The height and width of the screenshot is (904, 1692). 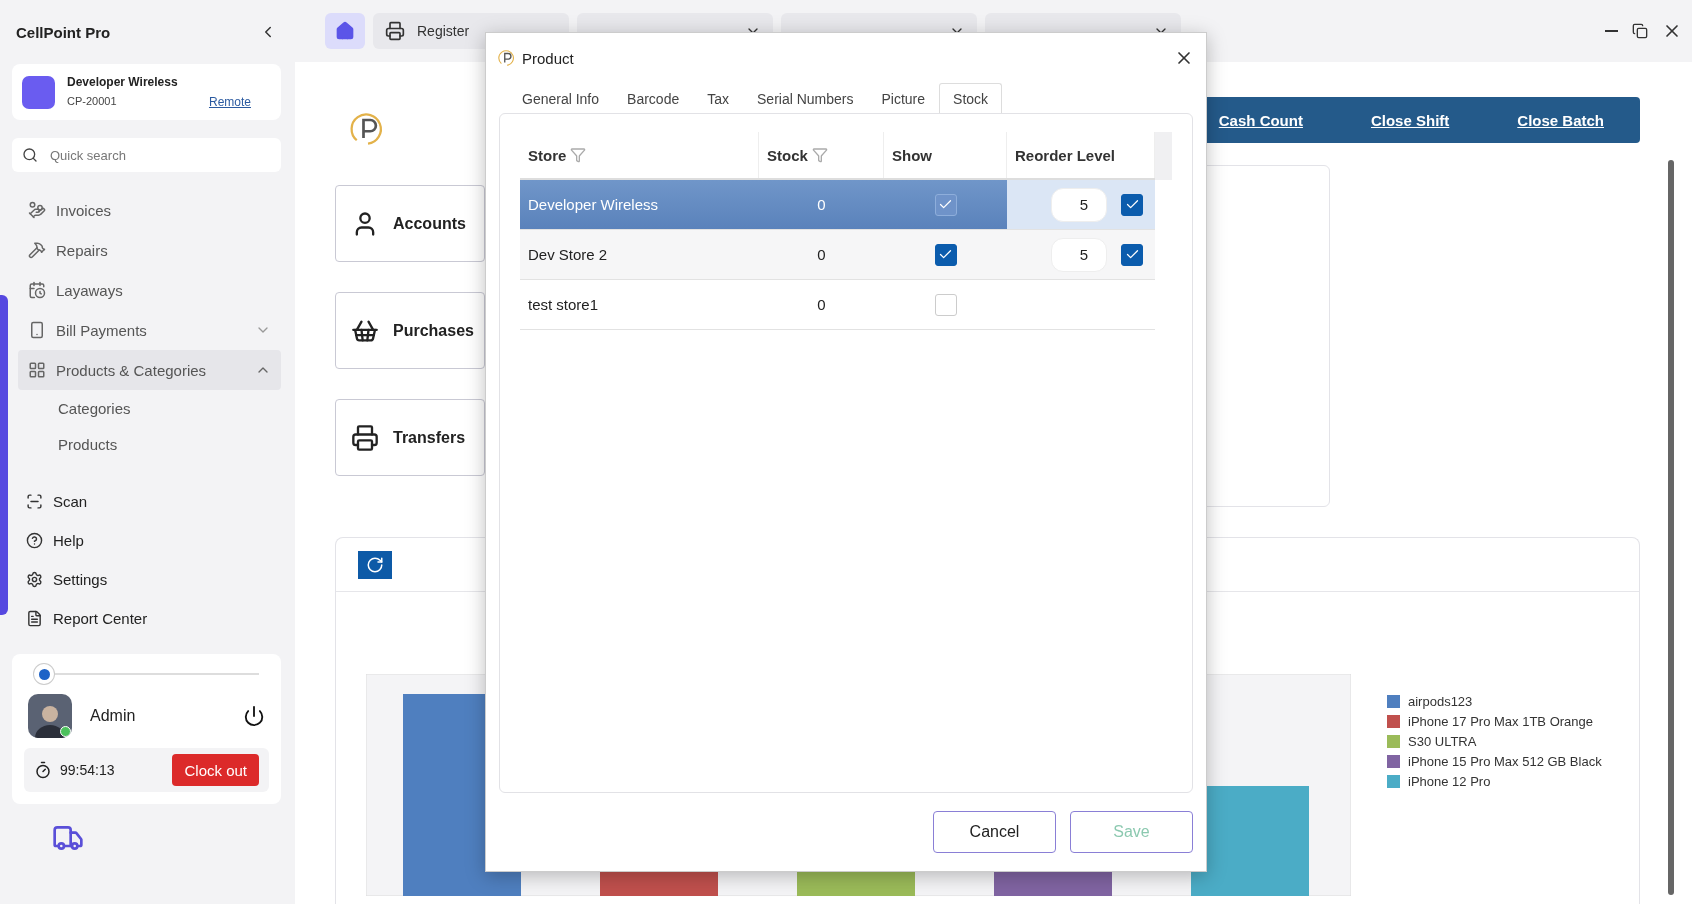 I want to click on logo-icon, so click(x=507, y=58).